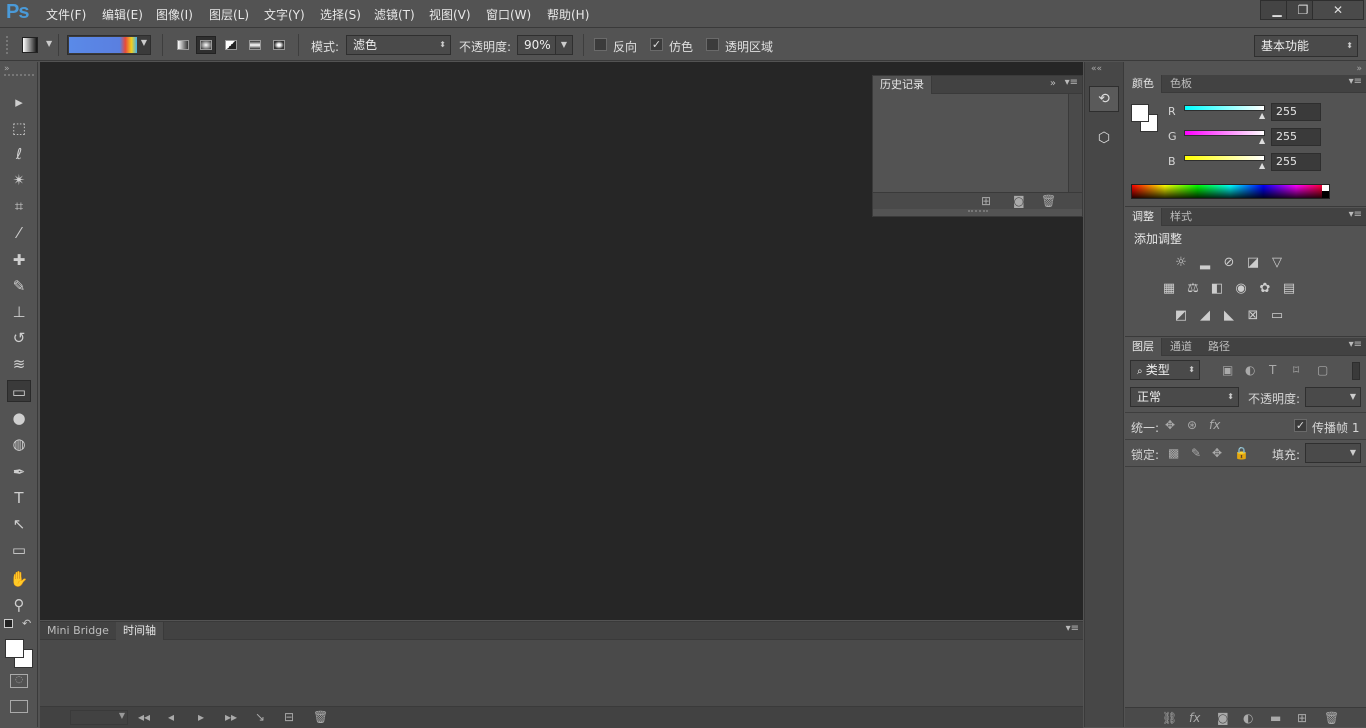  What do you see at coordinates (183, 45) in the screenshot?
I see `linear-gradient-button` at bounding box center [183, 45].